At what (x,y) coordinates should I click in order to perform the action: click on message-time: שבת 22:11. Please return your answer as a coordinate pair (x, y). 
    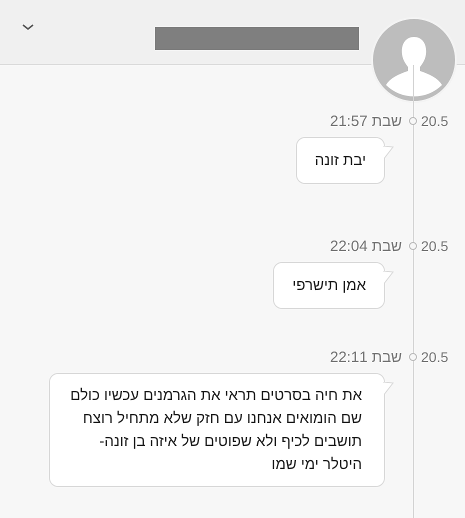
    Looking at the image, I should click on (366, 357).